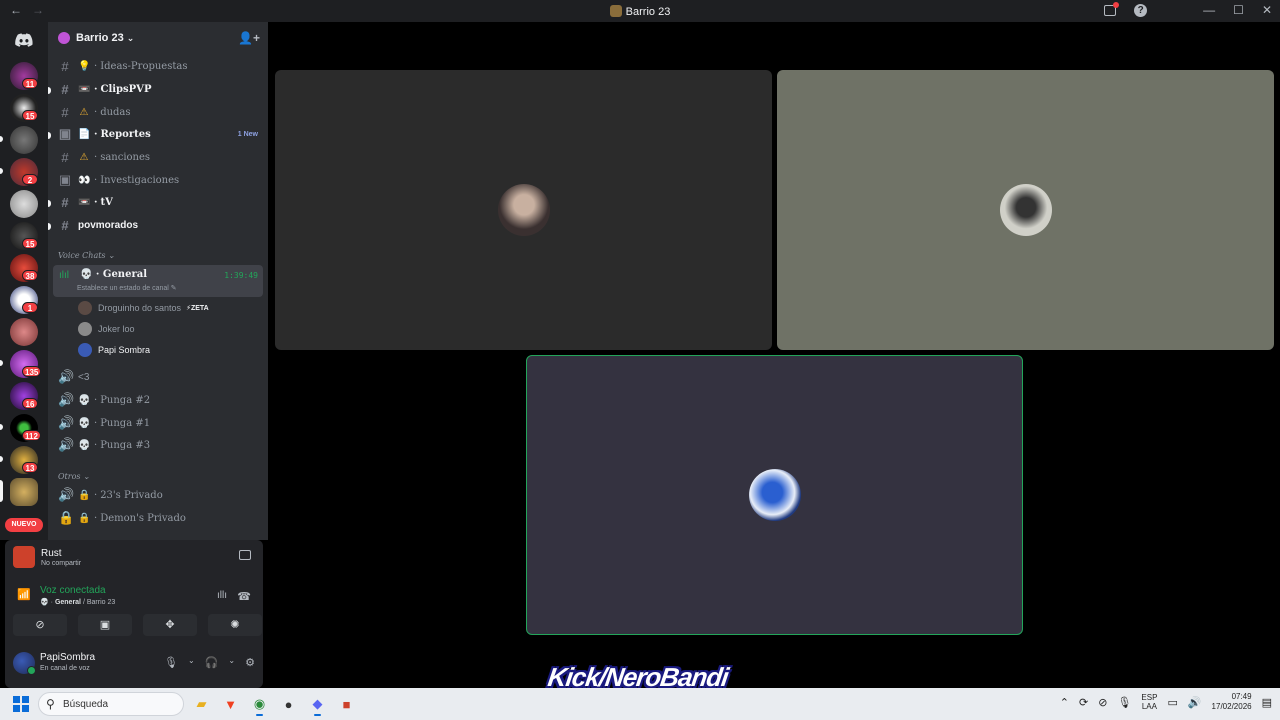  What do you see at coordinates (1083, 702) in the screenshot?
I see `sync-icon: ⟳` at bounding box center [1083, 702].